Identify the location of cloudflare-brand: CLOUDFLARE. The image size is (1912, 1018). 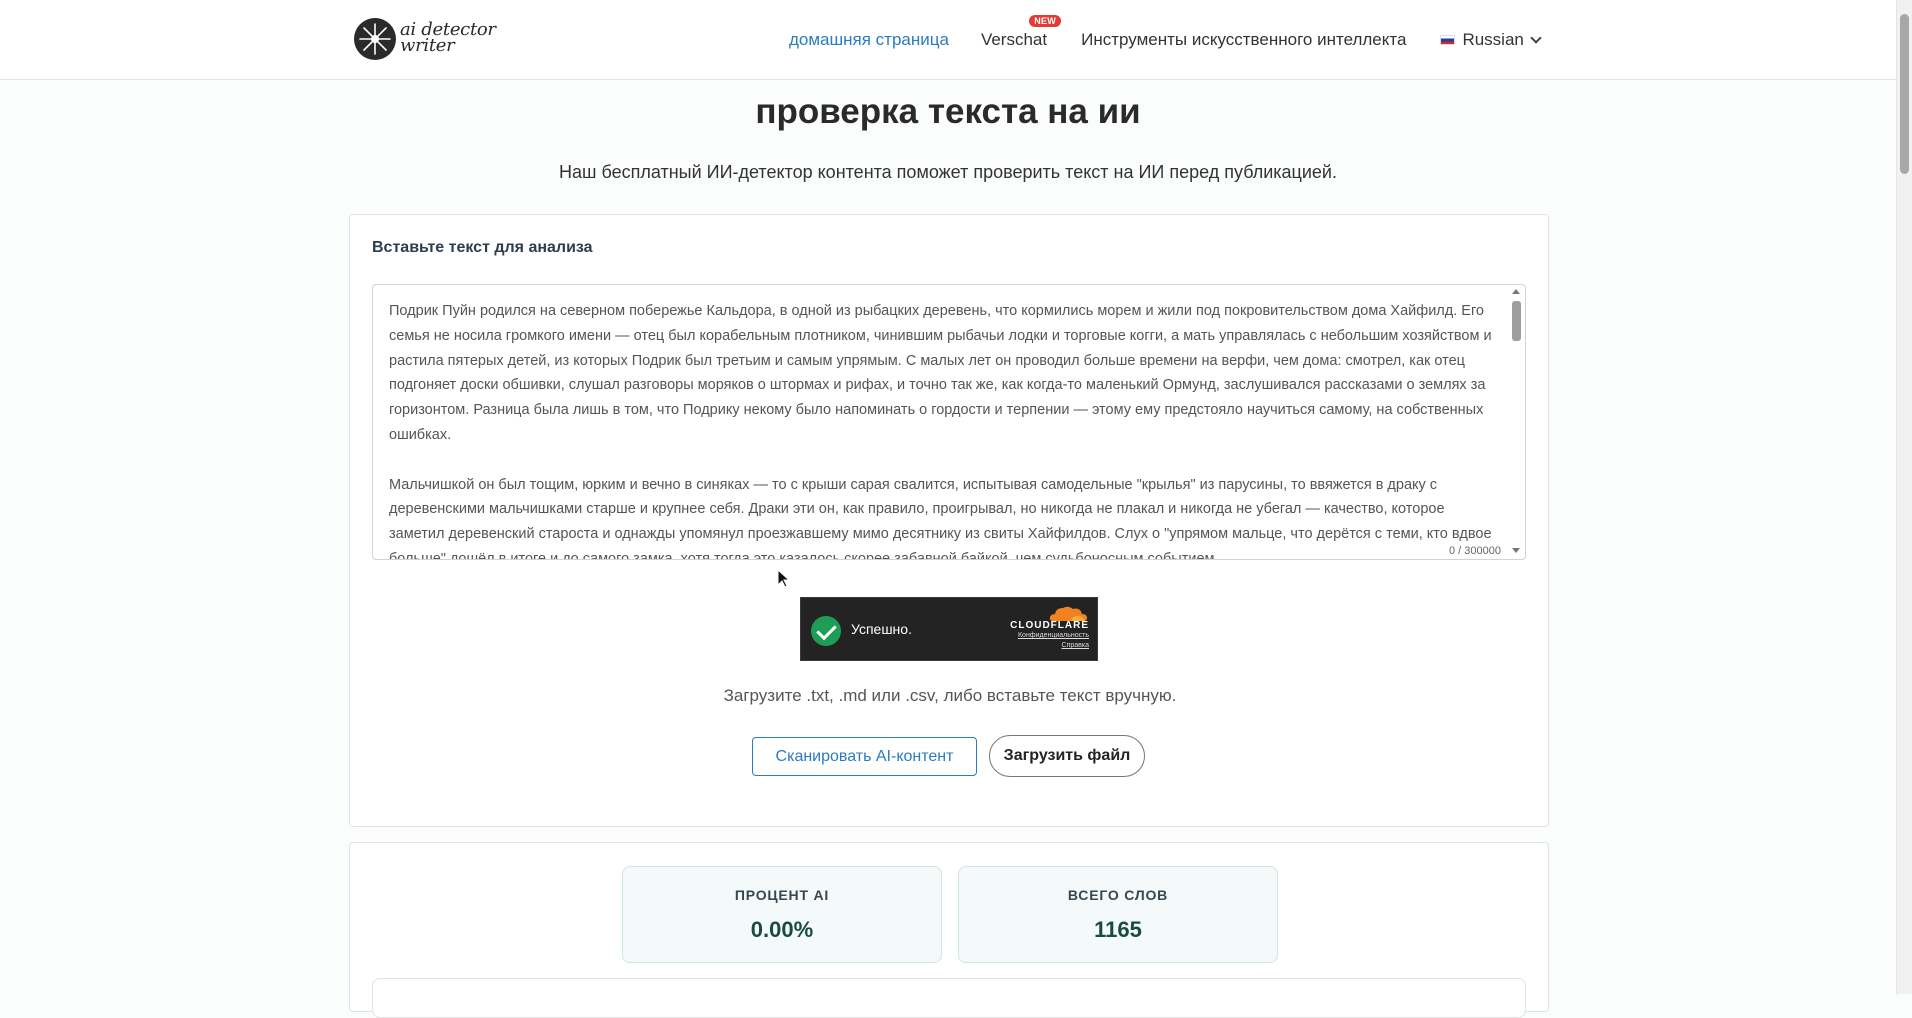
(1049, 625).